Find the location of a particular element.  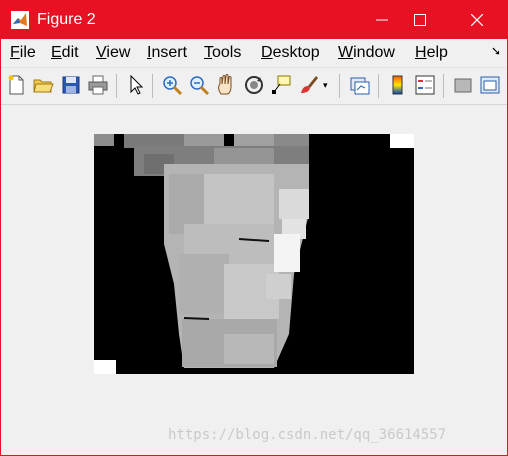

legend-icon is located at coordinates (425, 85).